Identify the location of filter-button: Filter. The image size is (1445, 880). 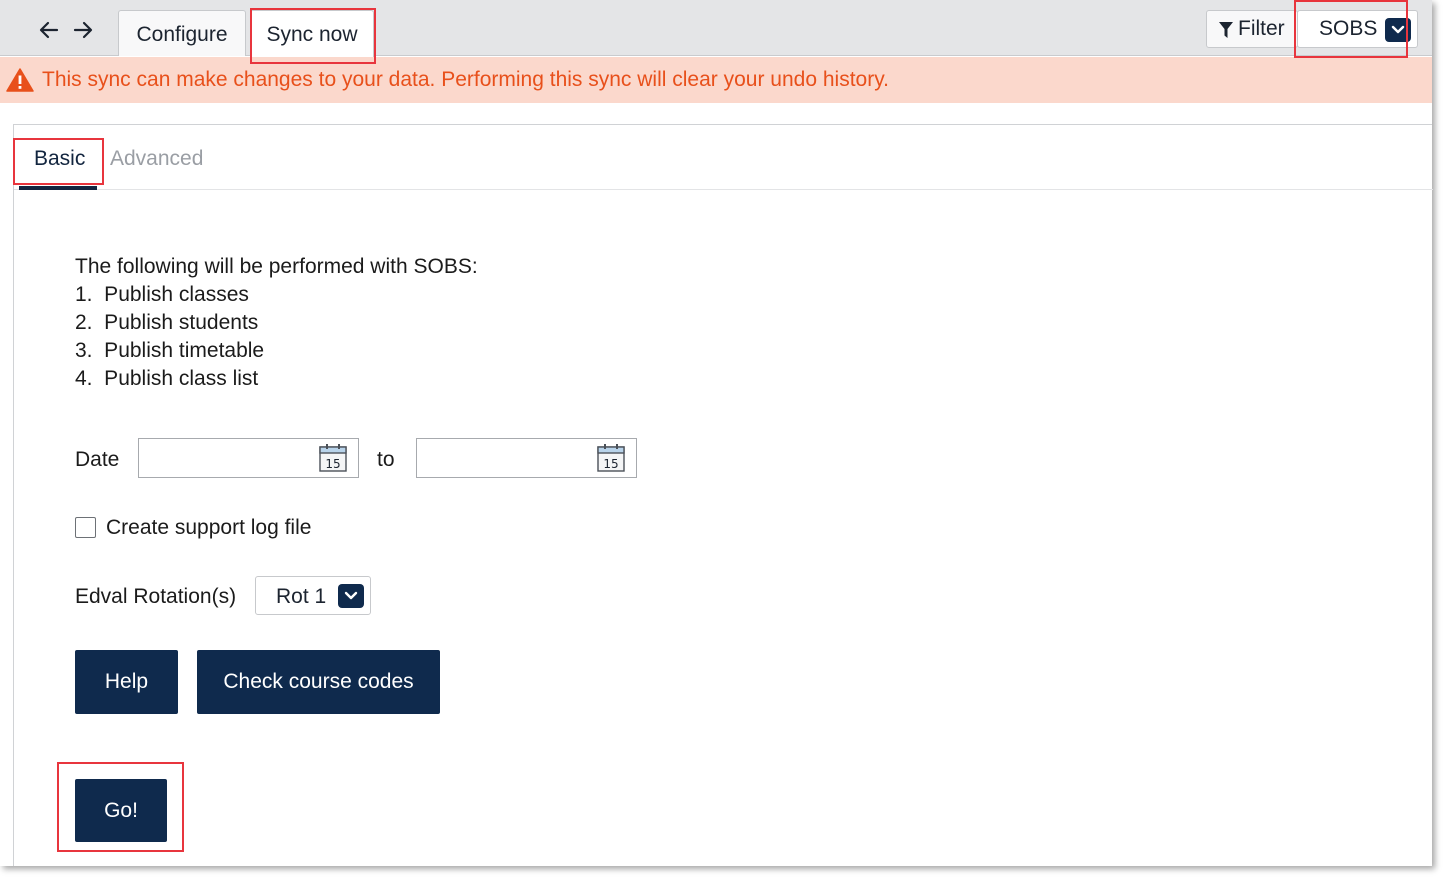
(1252, 29).